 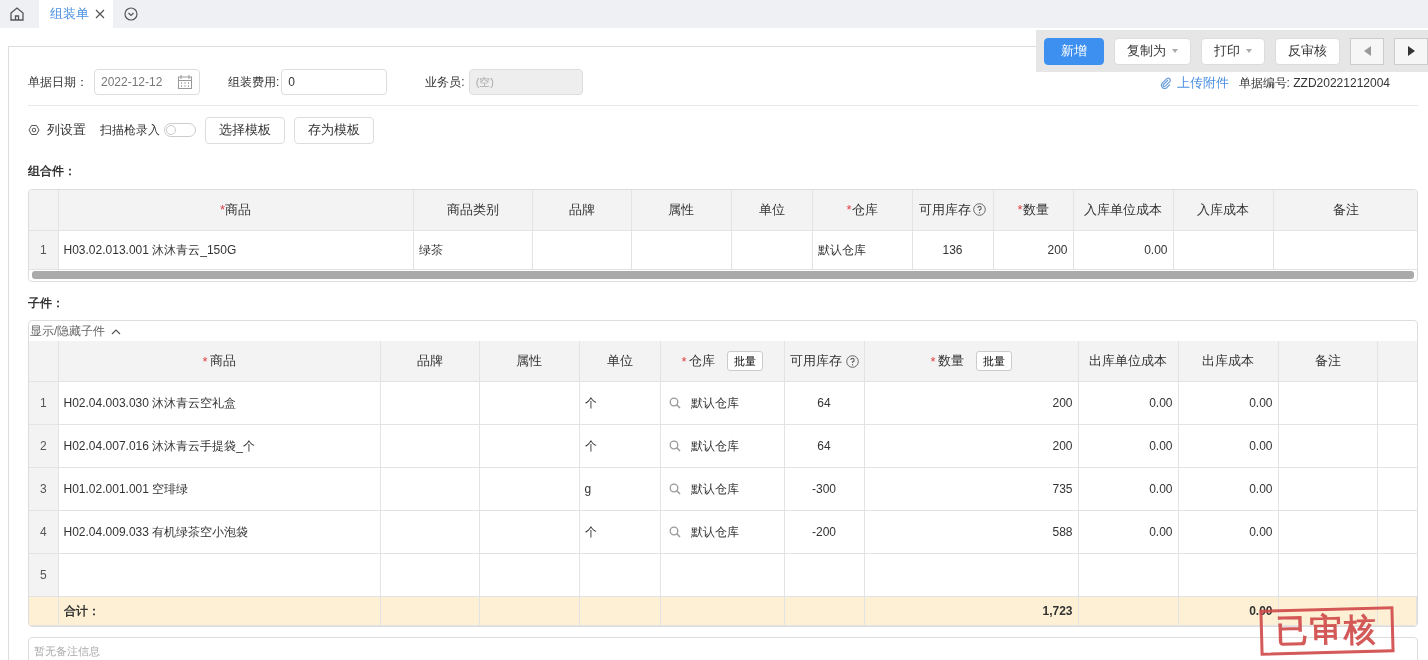 I want to click on table-cell: -300, so click(x=824, y=489).